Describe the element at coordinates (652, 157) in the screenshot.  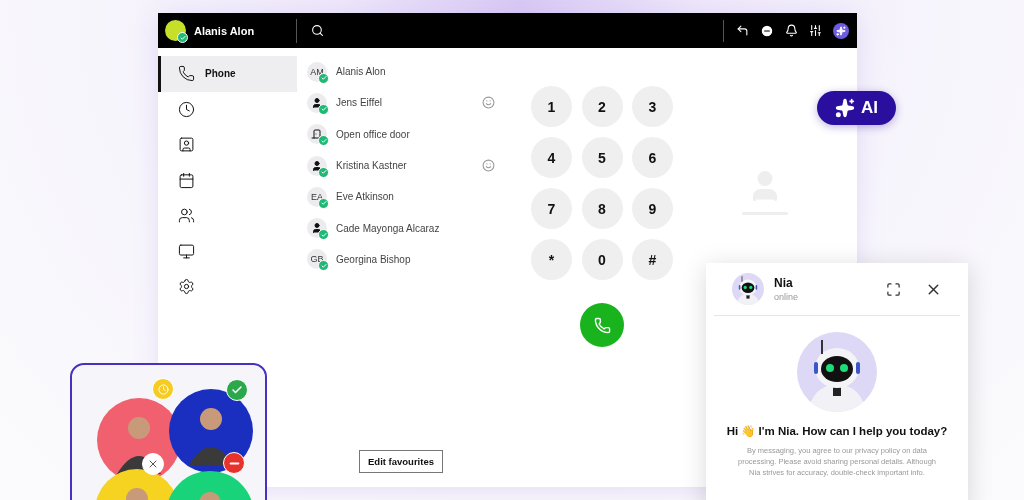
I see `dial-key: 6` at that location.